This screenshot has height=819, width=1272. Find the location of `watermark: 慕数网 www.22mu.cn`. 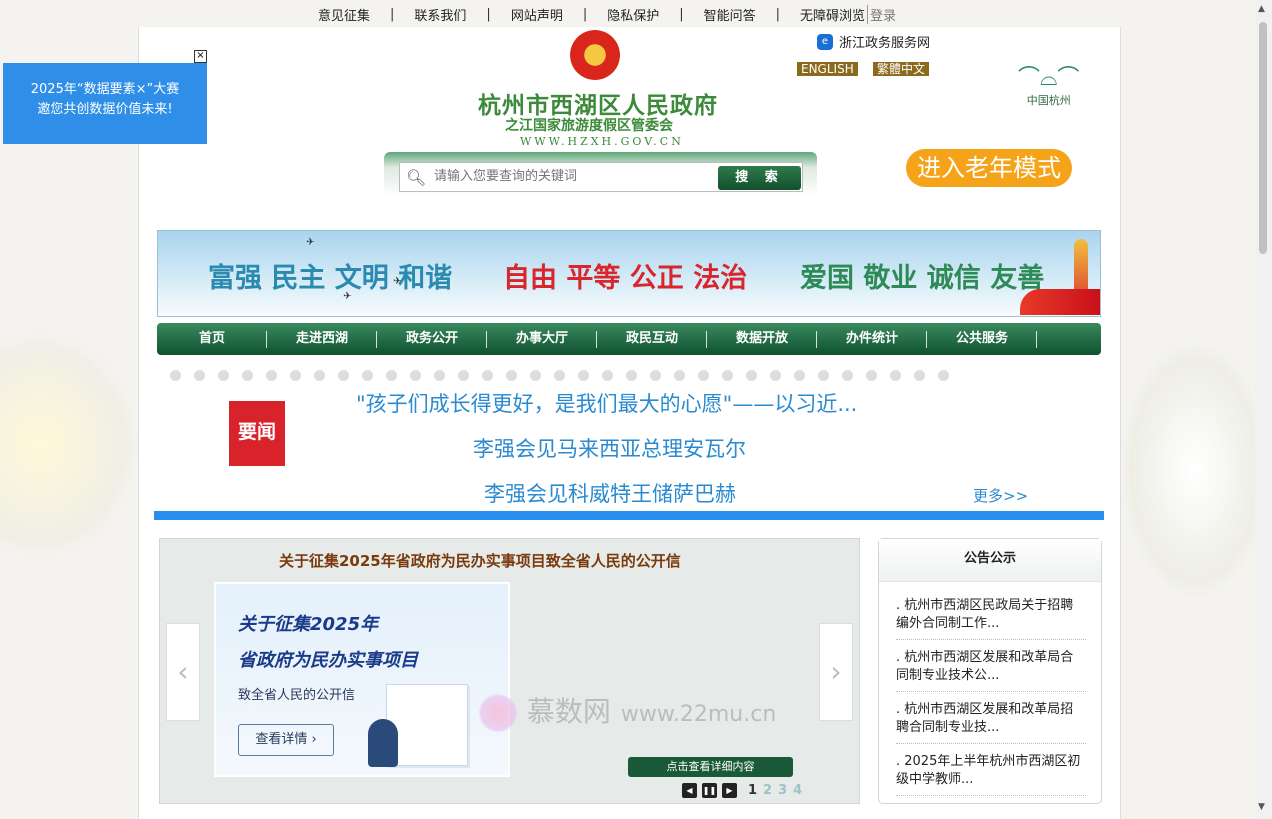

watermark: 慕数网 www.22mu.cn is located at coordinates (627, 711).